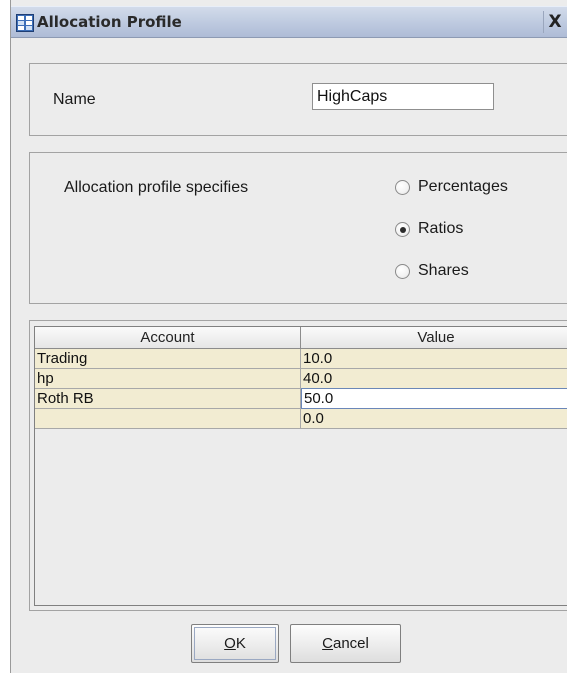  Describe the element at coordinates (240, 643) in the screenshot. I see `ok-label-rest: K` at that location.